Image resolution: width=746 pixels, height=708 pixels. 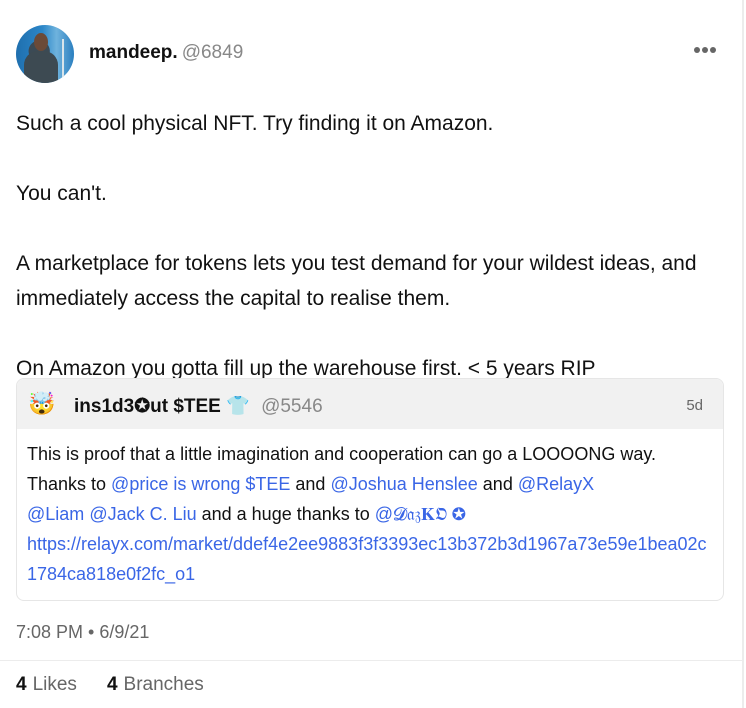 What do you see at coordinates (420, 514) in the screenshot?
I see `mention-link: @𝓓𝔞𝔷𝐊𝕺 ✪` at bounding box center [420, 514].